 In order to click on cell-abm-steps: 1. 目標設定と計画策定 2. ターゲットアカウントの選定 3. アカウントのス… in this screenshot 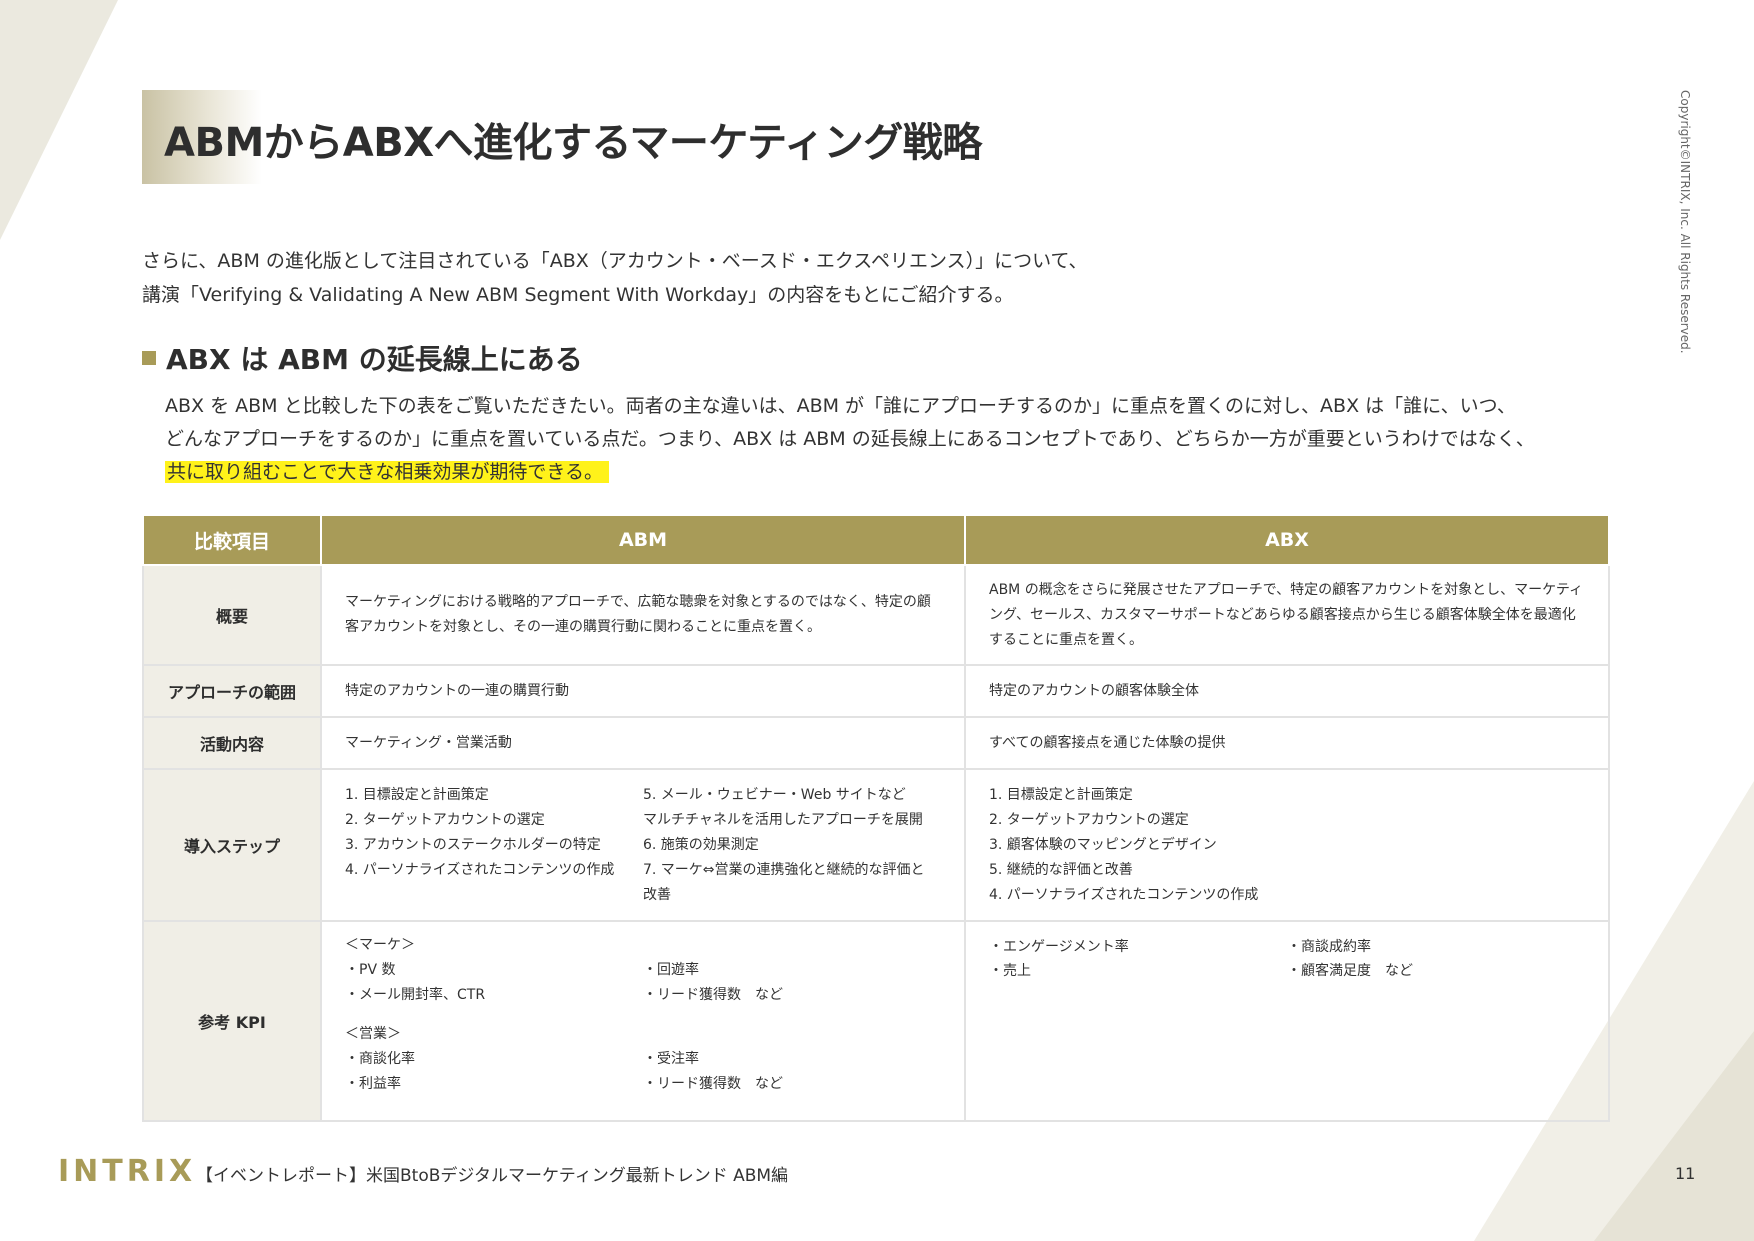, I will do `click(643, 845)`.